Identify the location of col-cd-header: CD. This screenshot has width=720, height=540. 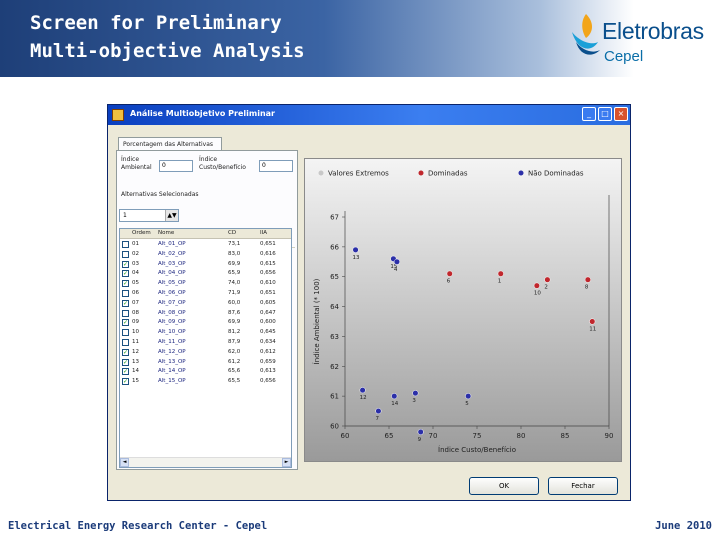
(232, 233).